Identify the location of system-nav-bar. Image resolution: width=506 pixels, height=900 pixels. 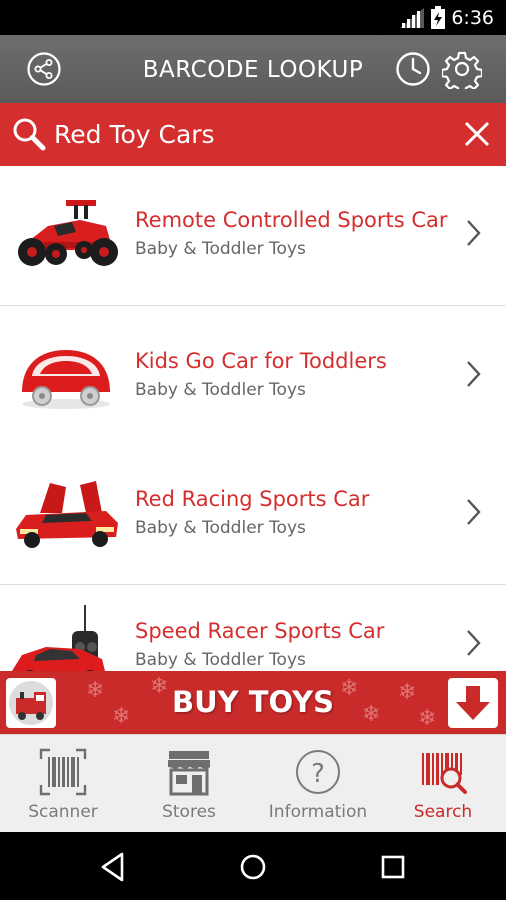
(253, 866).